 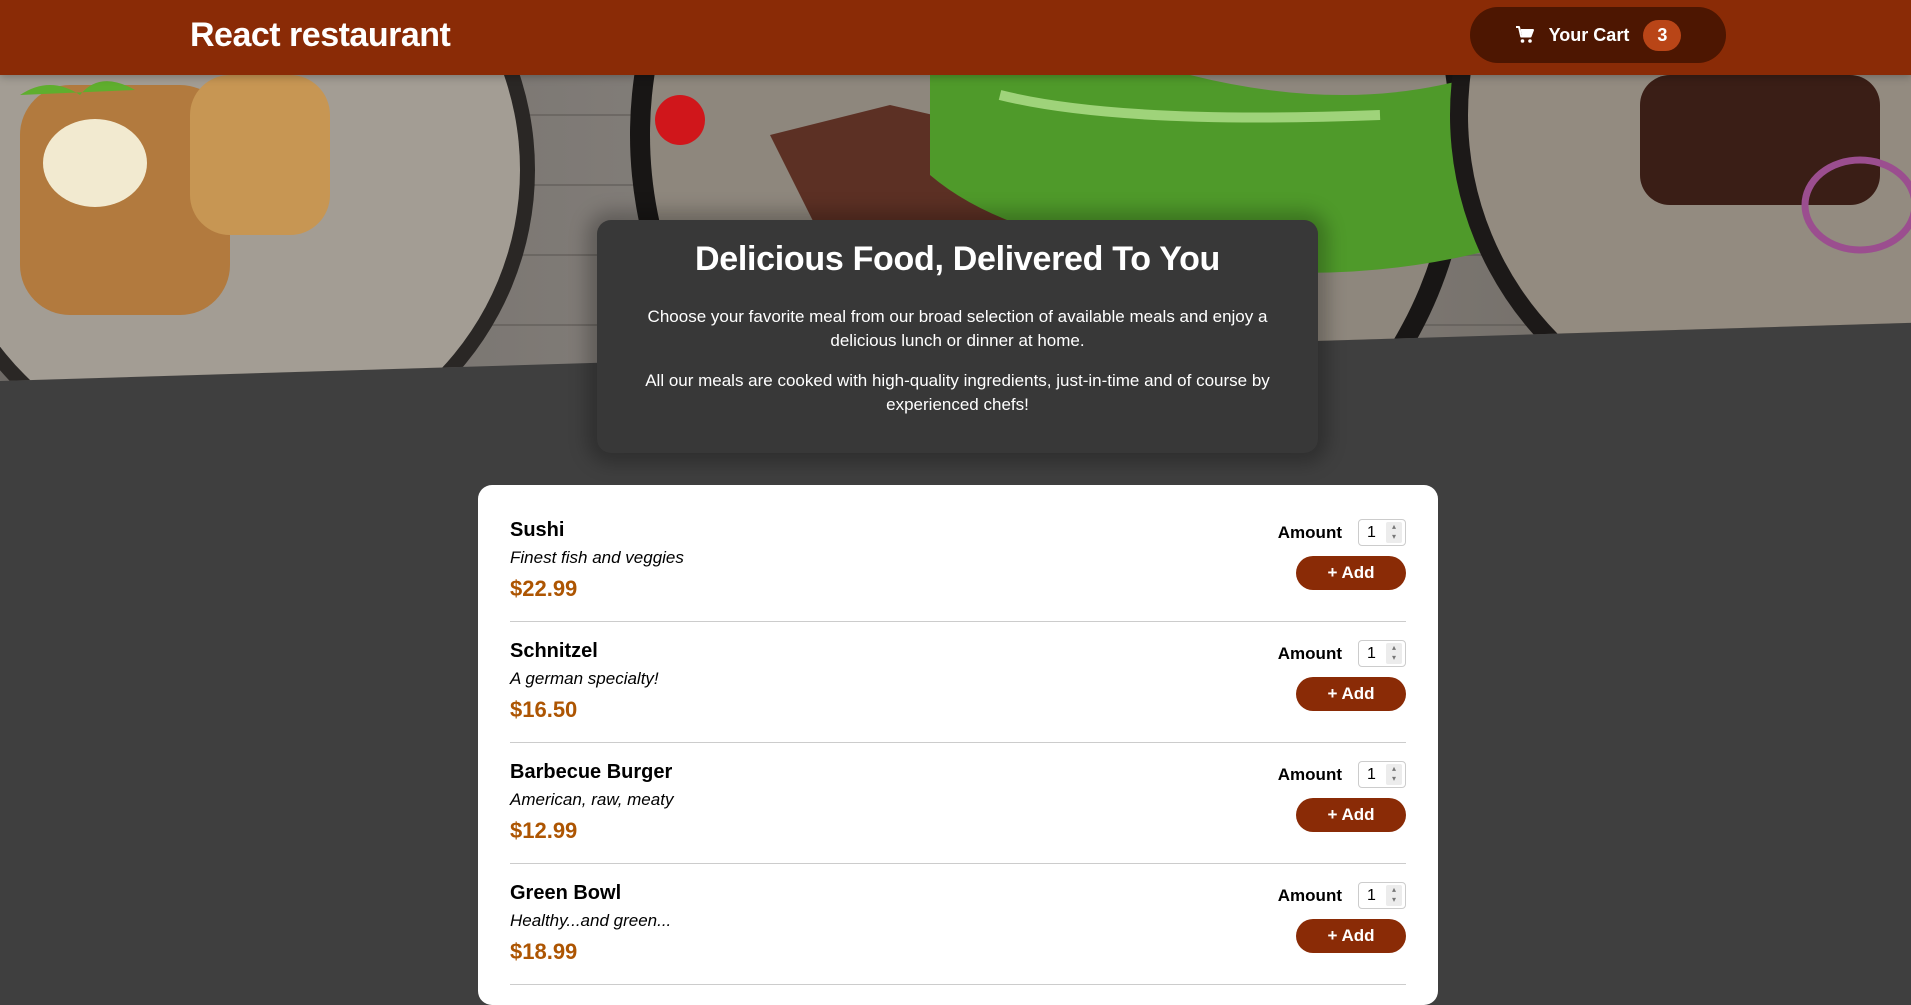 What do you see at coordinates (320, 35) in the screenshot?
I see `app-title: React restaurant` at bounding box center [320, 35].